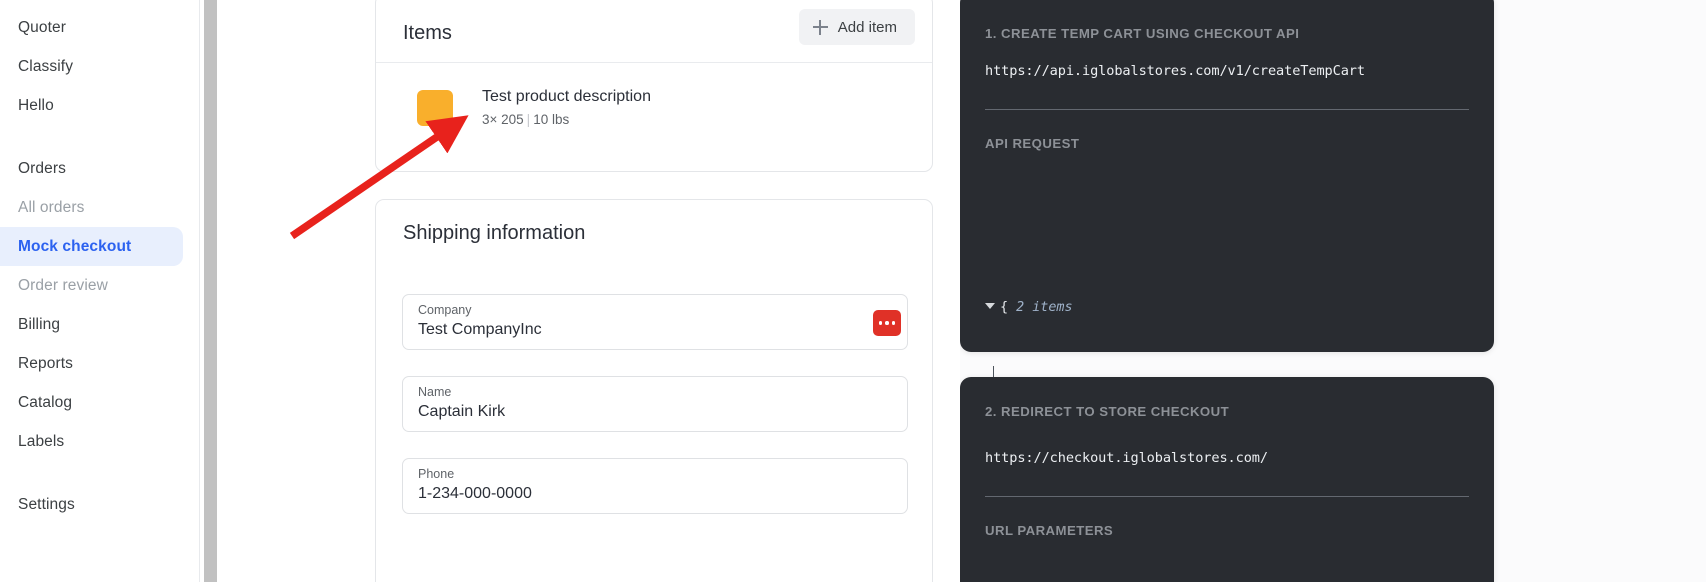  What do you see at coordinates (654, 117) in the screenshot?
I see `list-item: Test product description 3× 205 | 10 lbs` at bounding box center [654, 117].